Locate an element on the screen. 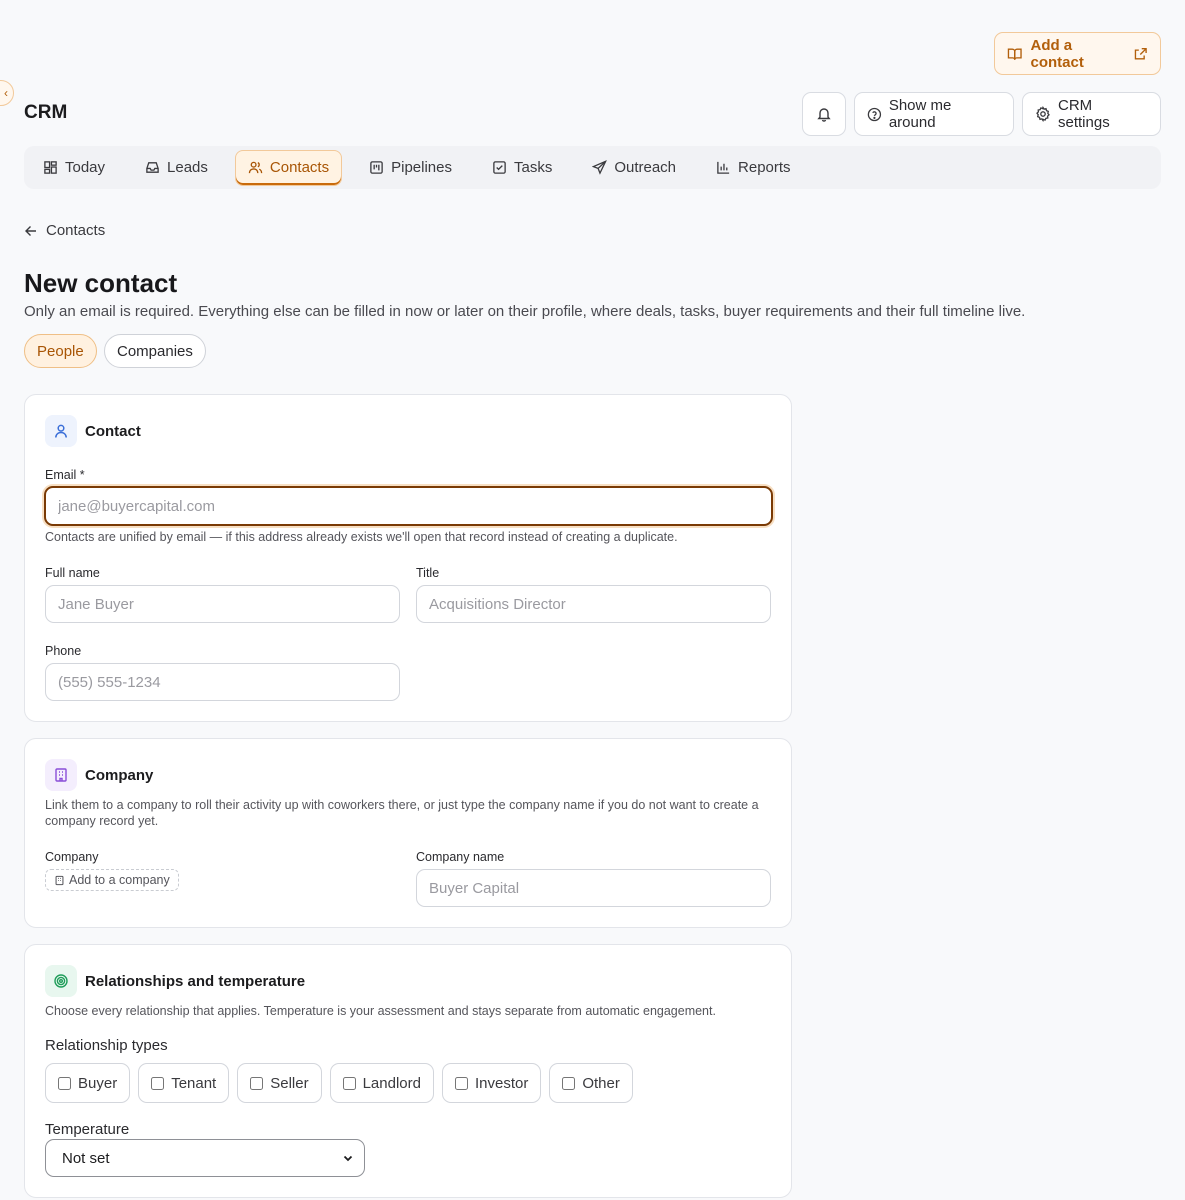  relationship-types-label: Relationship types is located at coordinates (106, 1045).